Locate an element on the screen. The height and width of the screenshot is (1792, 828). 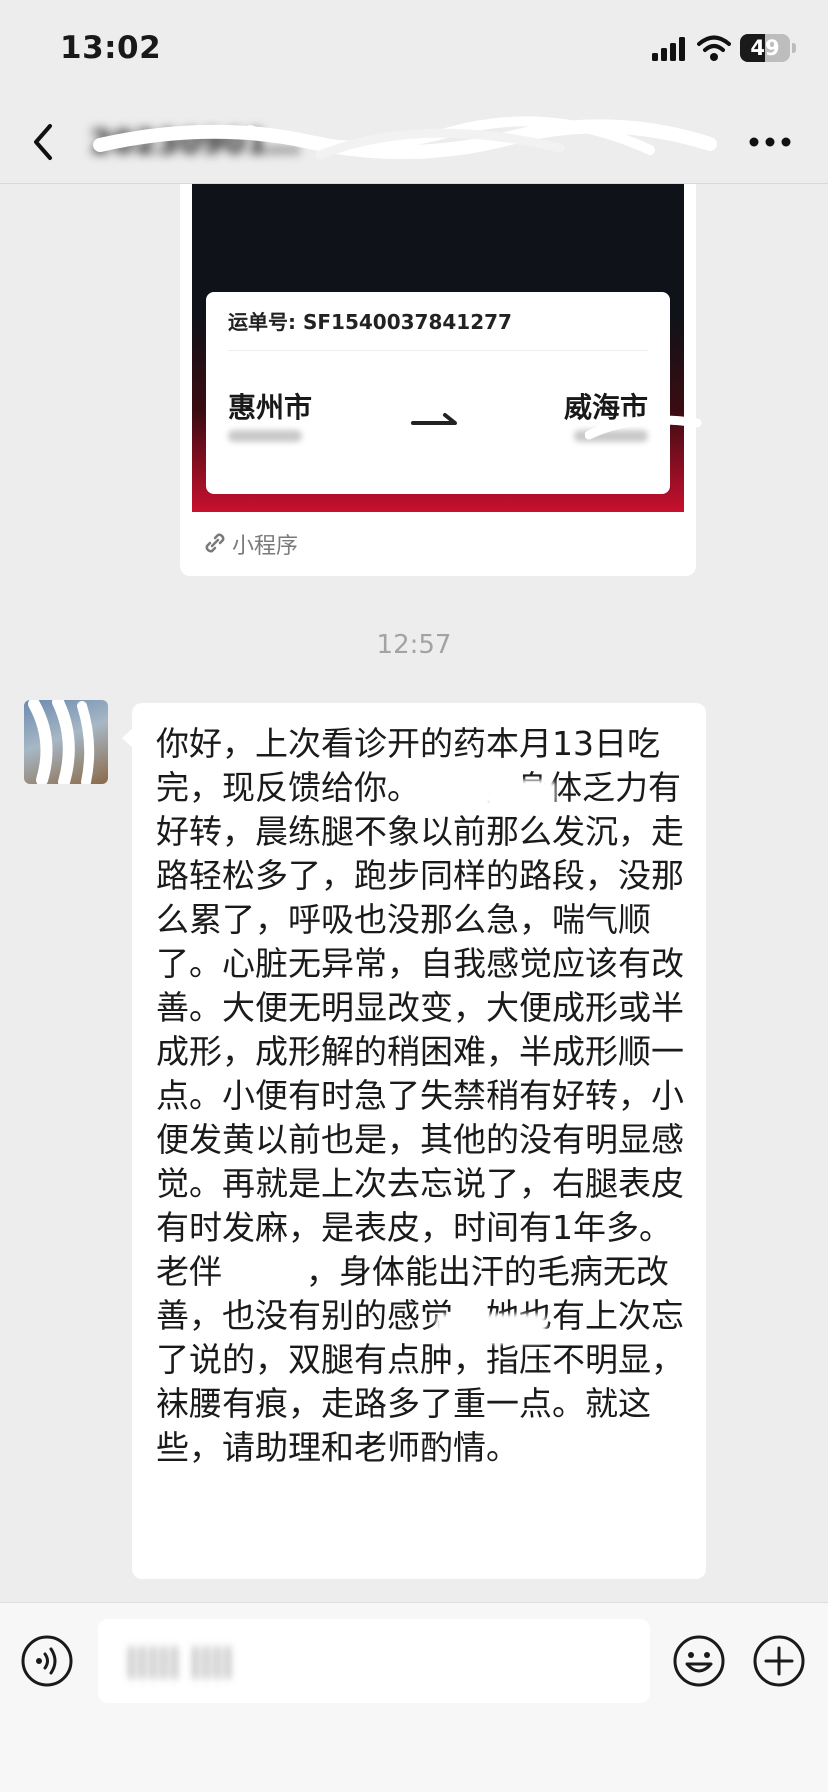
battery-level: 49 is located at coordinates (765, 48).